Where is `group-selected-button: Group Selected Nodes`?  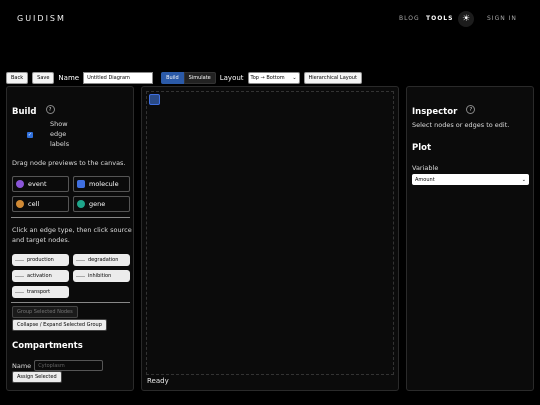
group-selected-button: Group Selected Nodes is located at coordinates (45, 312).